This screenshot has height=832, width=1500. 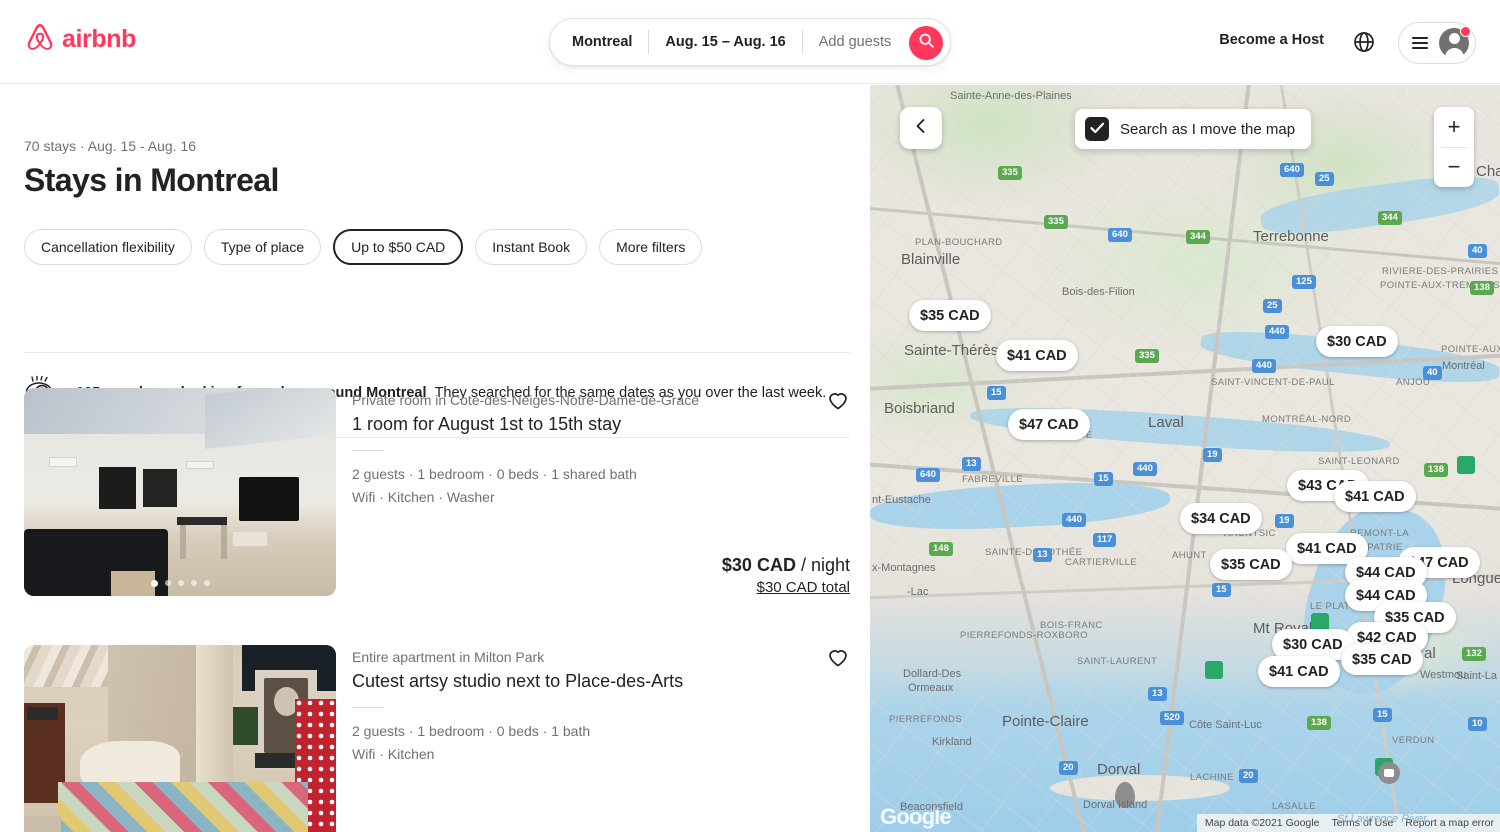 I want to click on filter-chip-price: Up to $50 CAD, so click(x=398, y=247).